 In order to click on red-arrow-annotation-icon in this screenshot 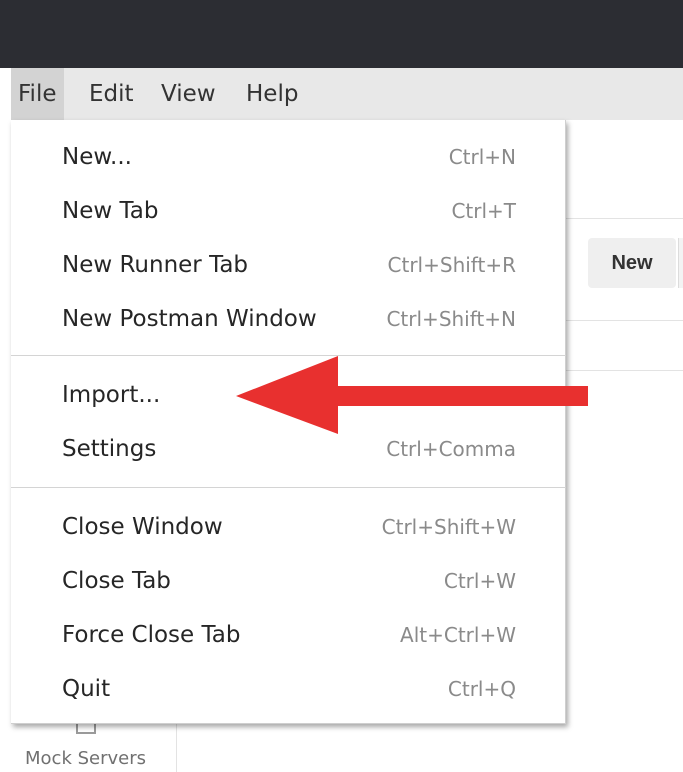, I will do `click(412, 395)`.